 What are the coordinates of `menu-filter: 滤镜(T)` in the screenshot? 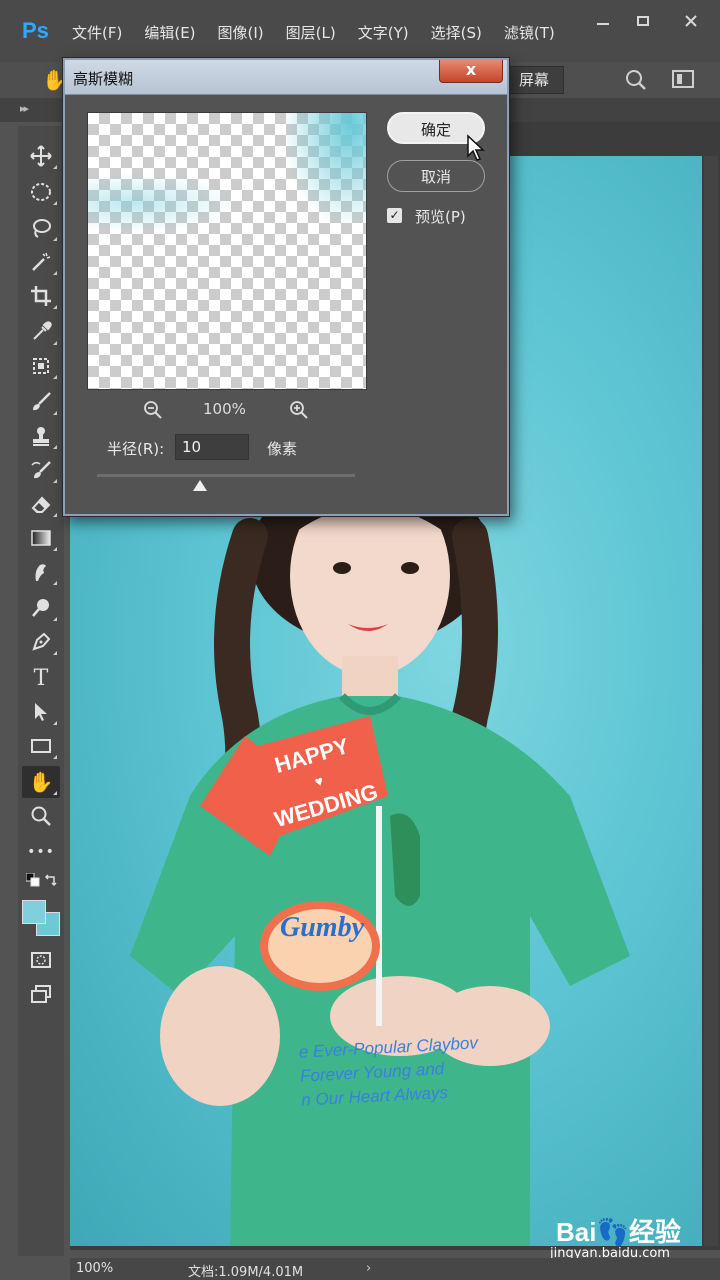 It's located at (529, 32).